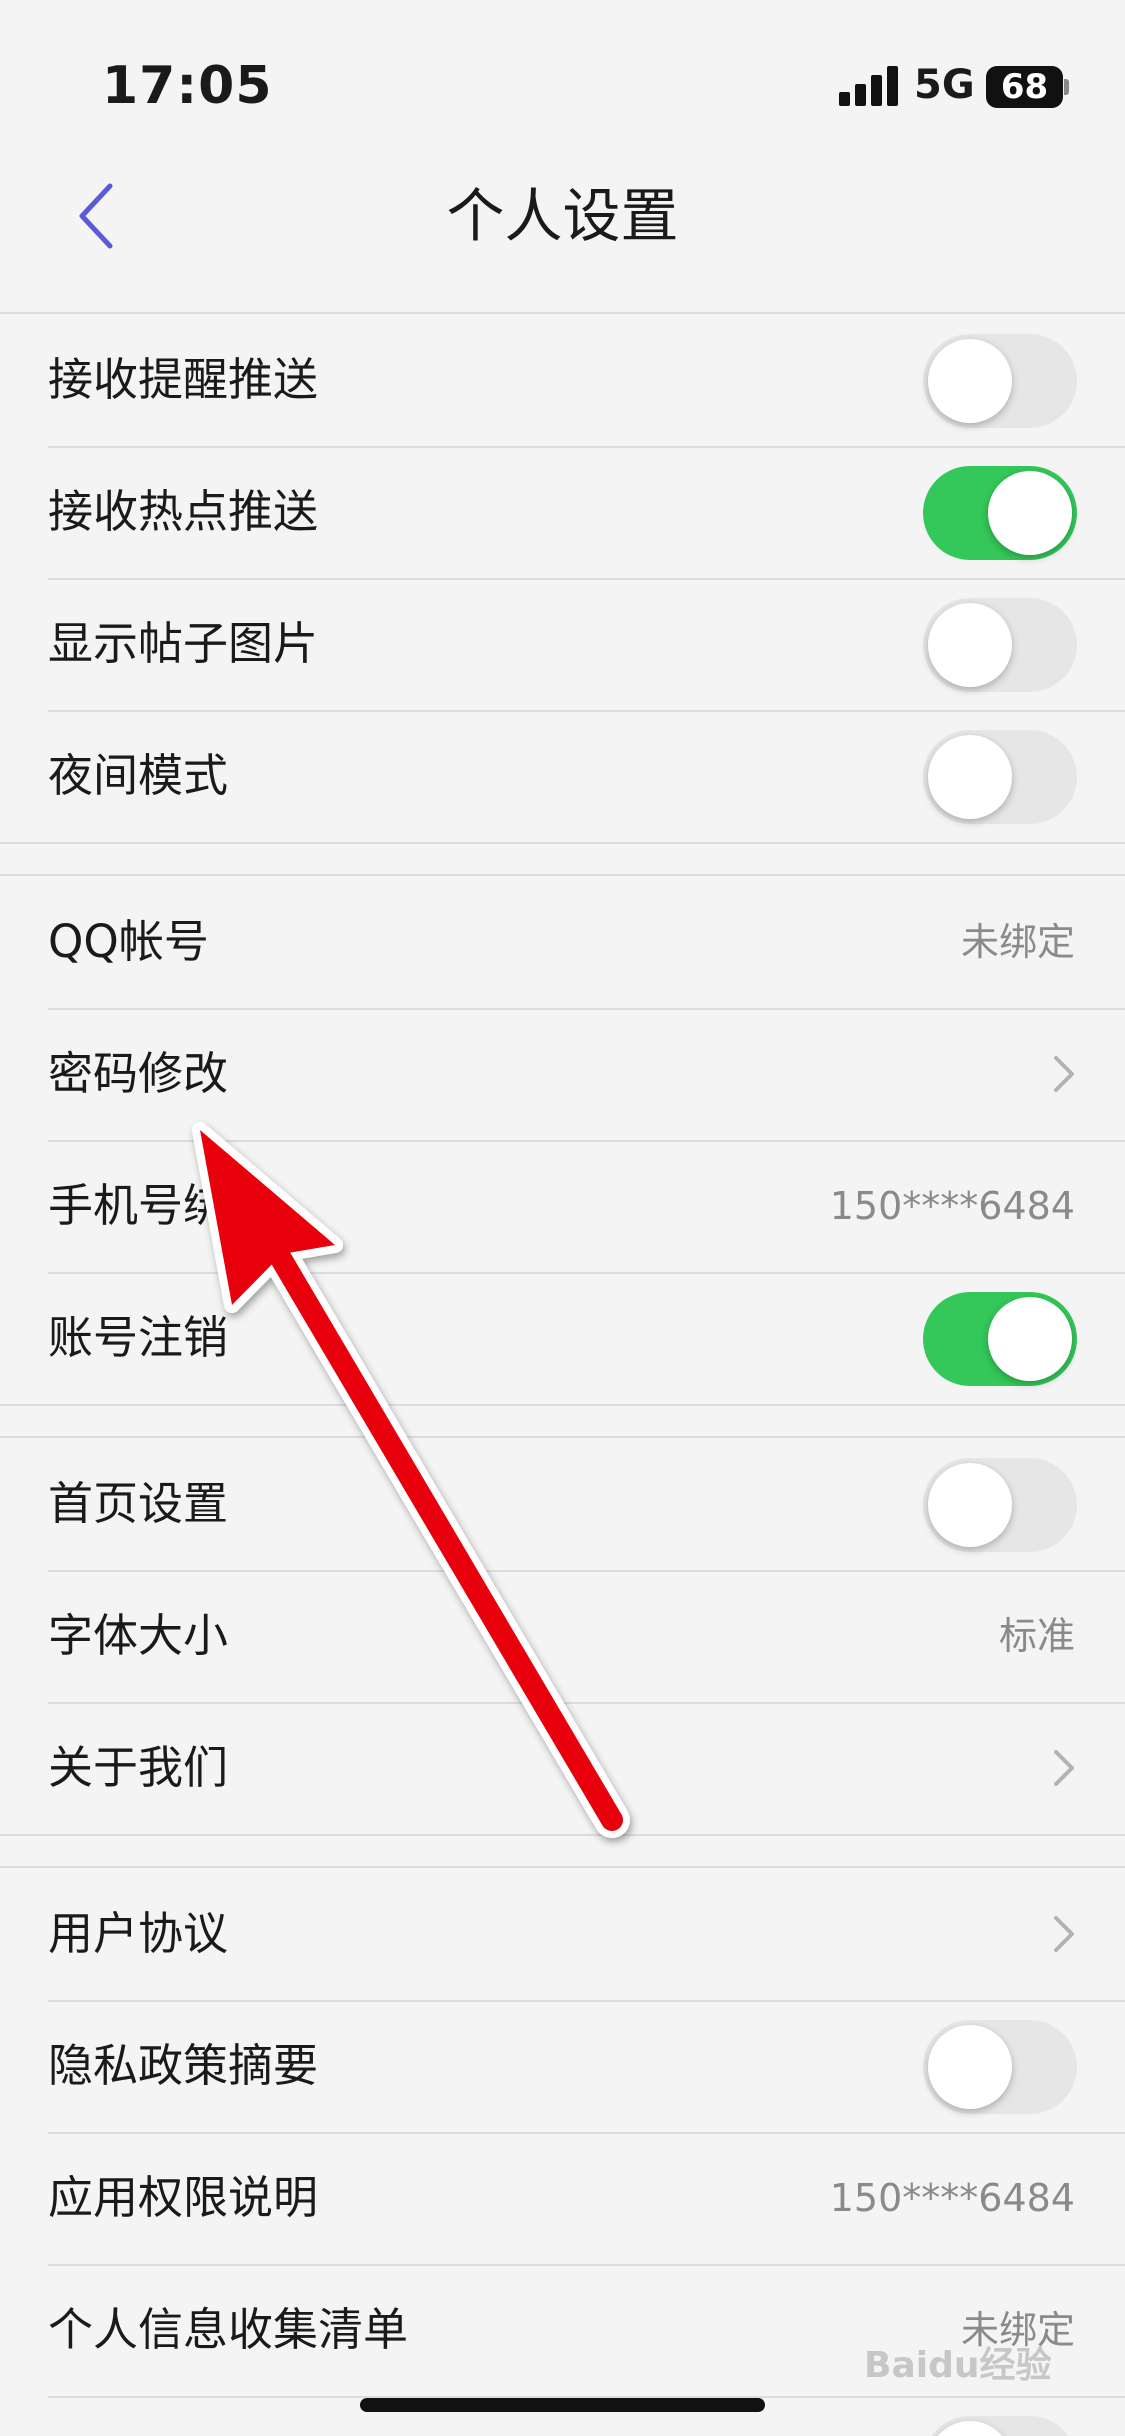 This screenshot has width=1125, height=2436. I want to click on settings-row-label: 接收提醒推送, so click(183, 379).